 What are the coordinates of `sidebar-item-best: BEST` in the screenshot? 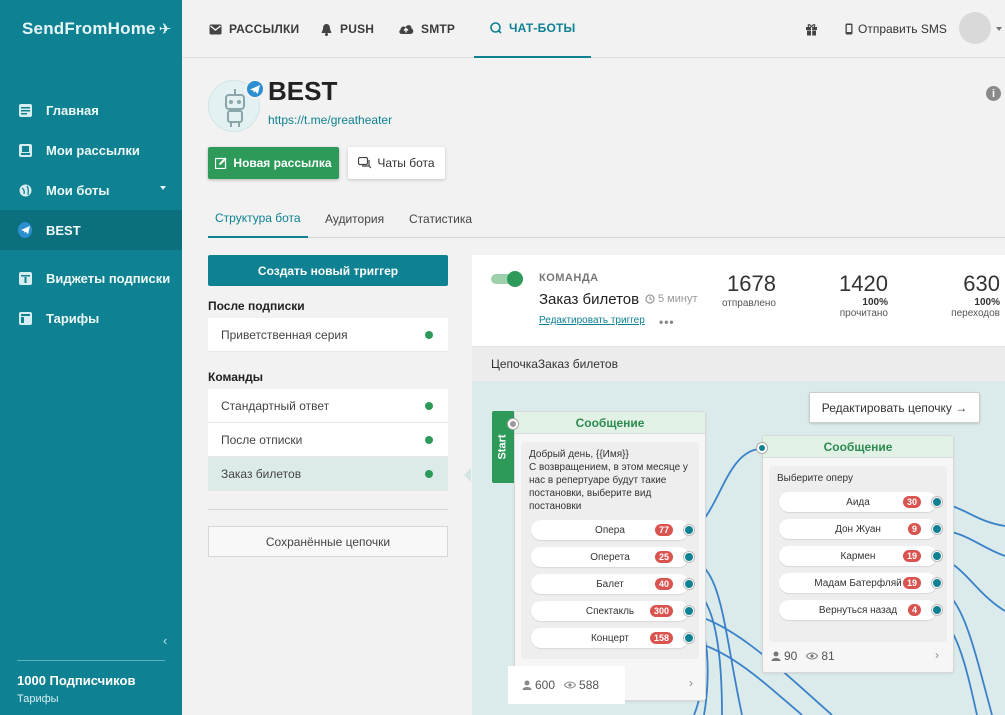 It's located at (91, 230).